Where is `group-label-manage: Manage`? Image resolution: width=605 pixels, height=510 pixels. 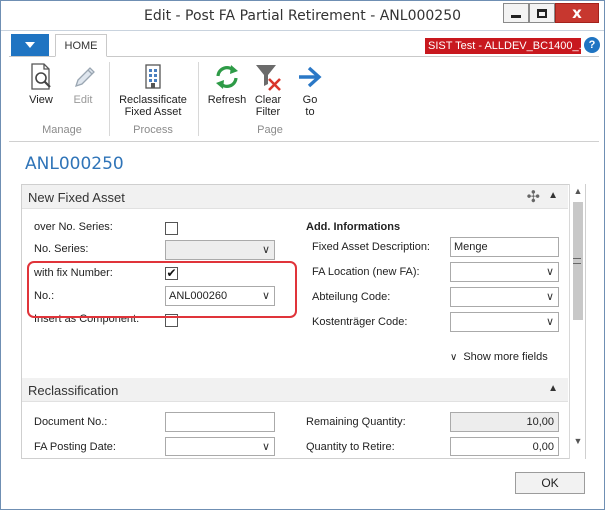
group-label-manage: Manage is located at coordinates (62, 130).